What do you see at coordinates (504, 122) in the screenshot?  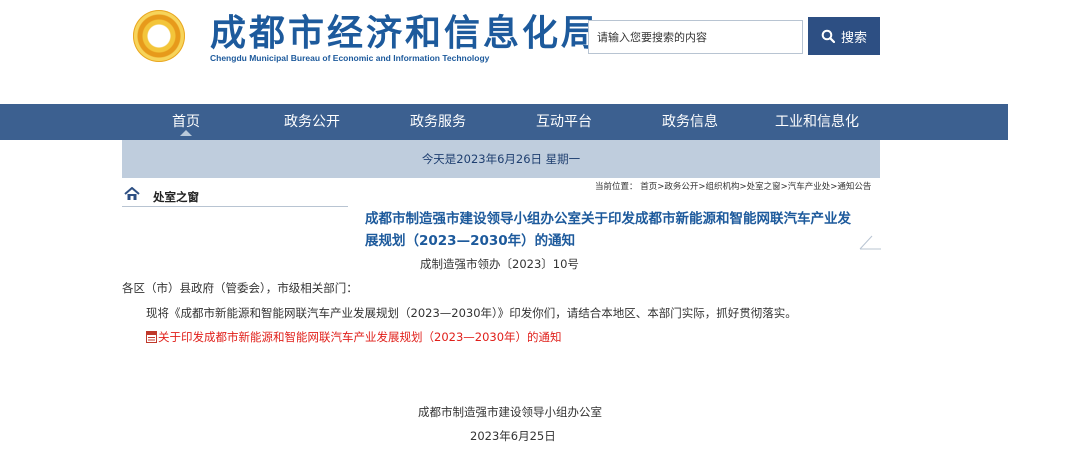 I see `main-nav: 首页 政务公开 政务服务 互动平台 政务信息 工业和信息化` at bounding box center [504, 122].